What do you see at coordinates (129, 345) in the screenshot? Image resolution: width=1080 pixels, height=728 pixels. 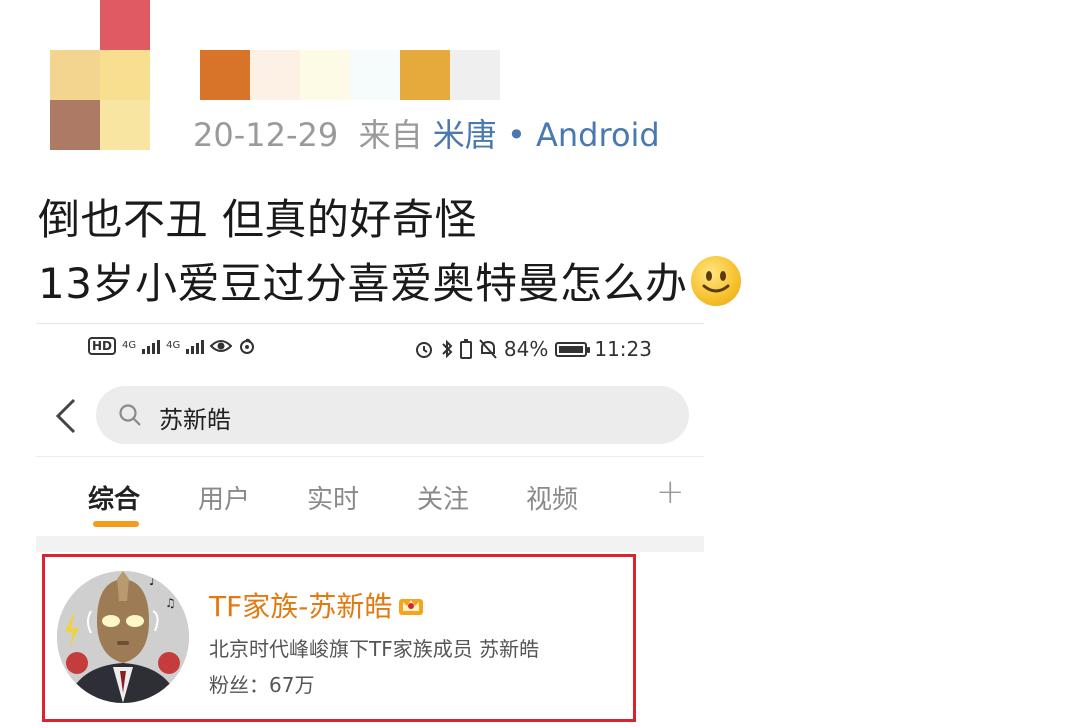 I see `network-4g-label: 4G` at bounding box center [129, 345].